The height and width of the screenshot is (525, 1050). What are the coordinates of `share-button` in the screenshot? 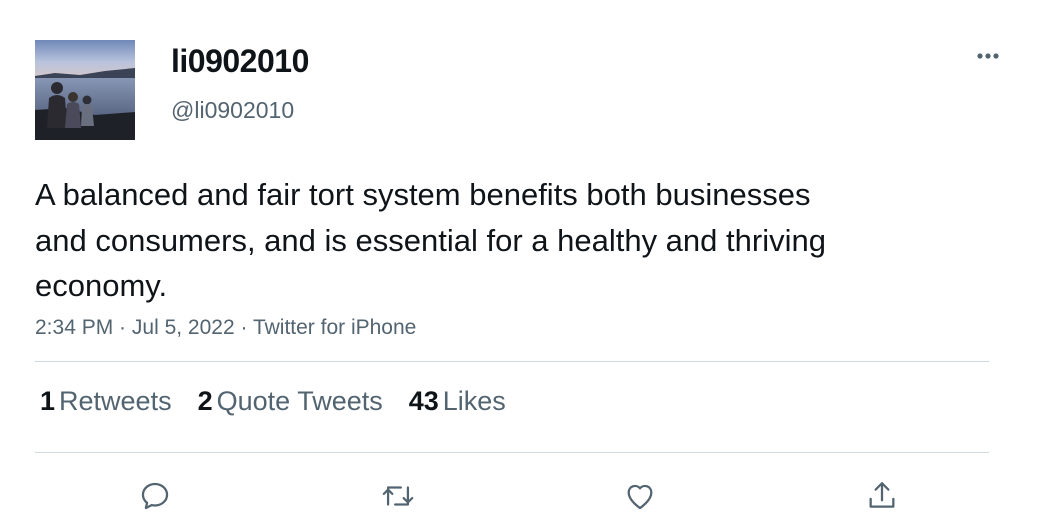 It's located at (882, 496).